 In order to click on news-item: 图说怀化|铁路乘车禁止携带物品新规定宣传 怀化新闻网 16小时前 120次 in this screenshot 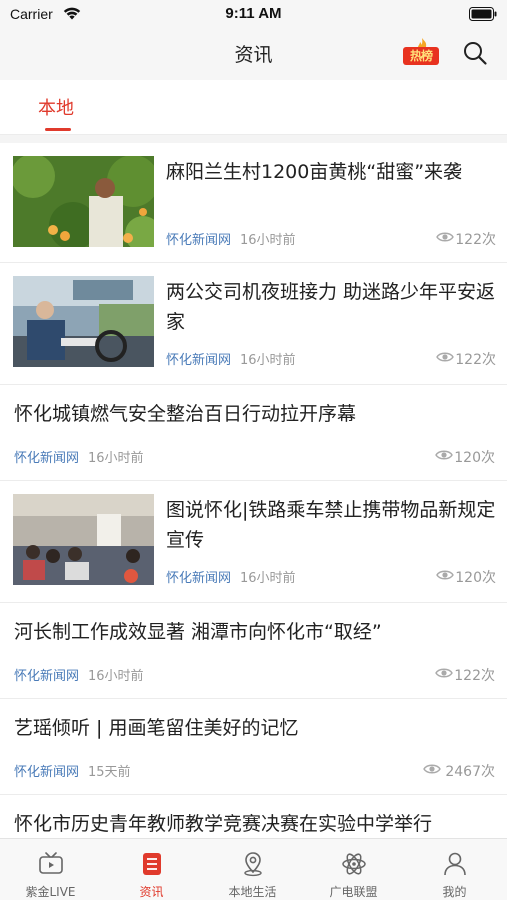, I will do `click(253, 542)`.